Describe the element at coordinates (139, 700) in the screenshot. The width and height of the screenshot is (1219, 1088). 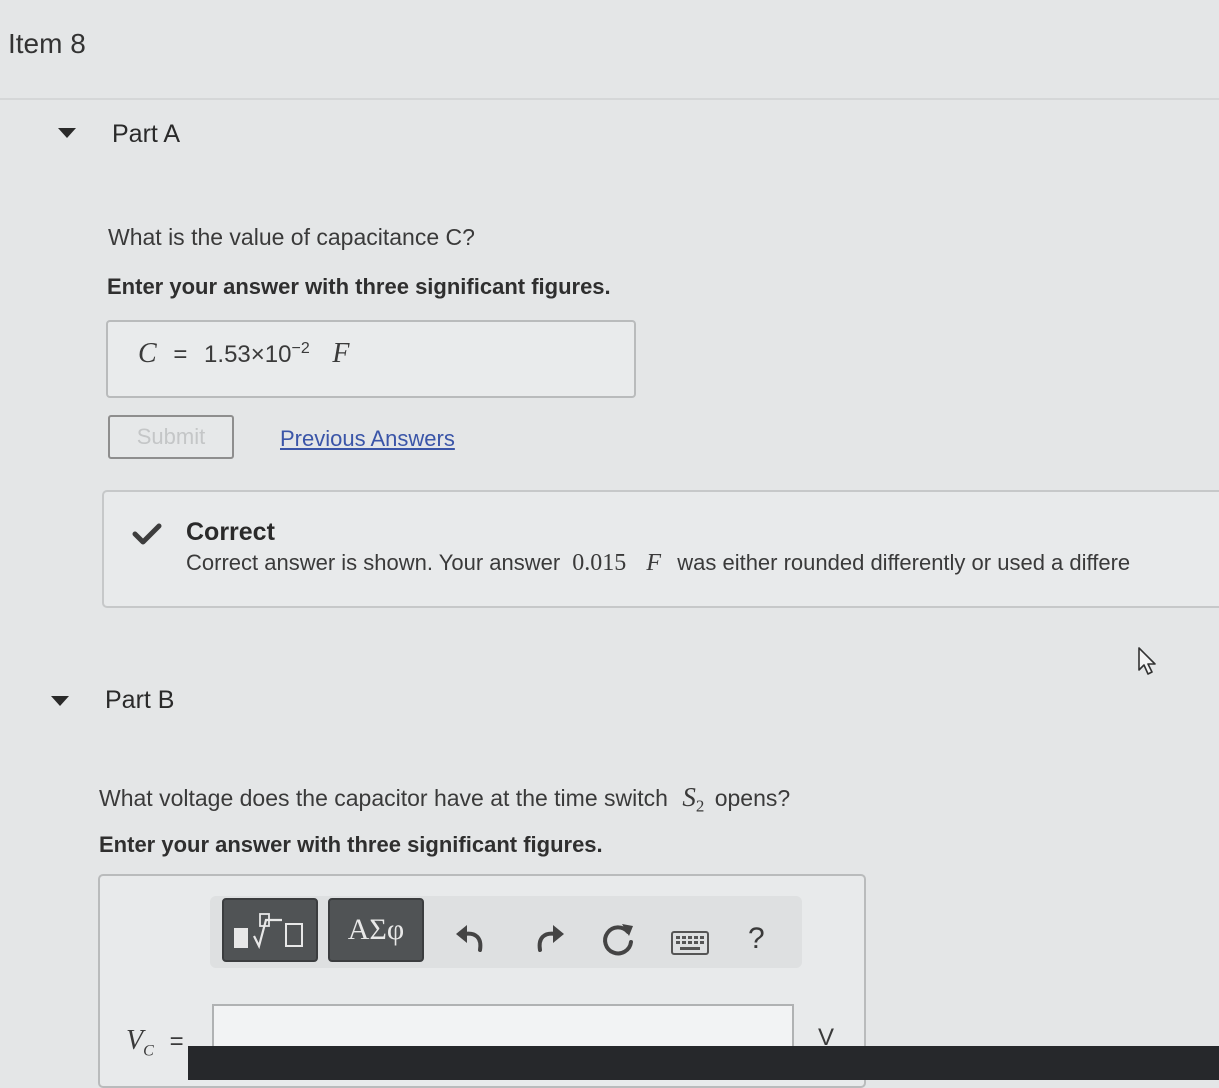
I see `part-b-title: Part B` at that location.